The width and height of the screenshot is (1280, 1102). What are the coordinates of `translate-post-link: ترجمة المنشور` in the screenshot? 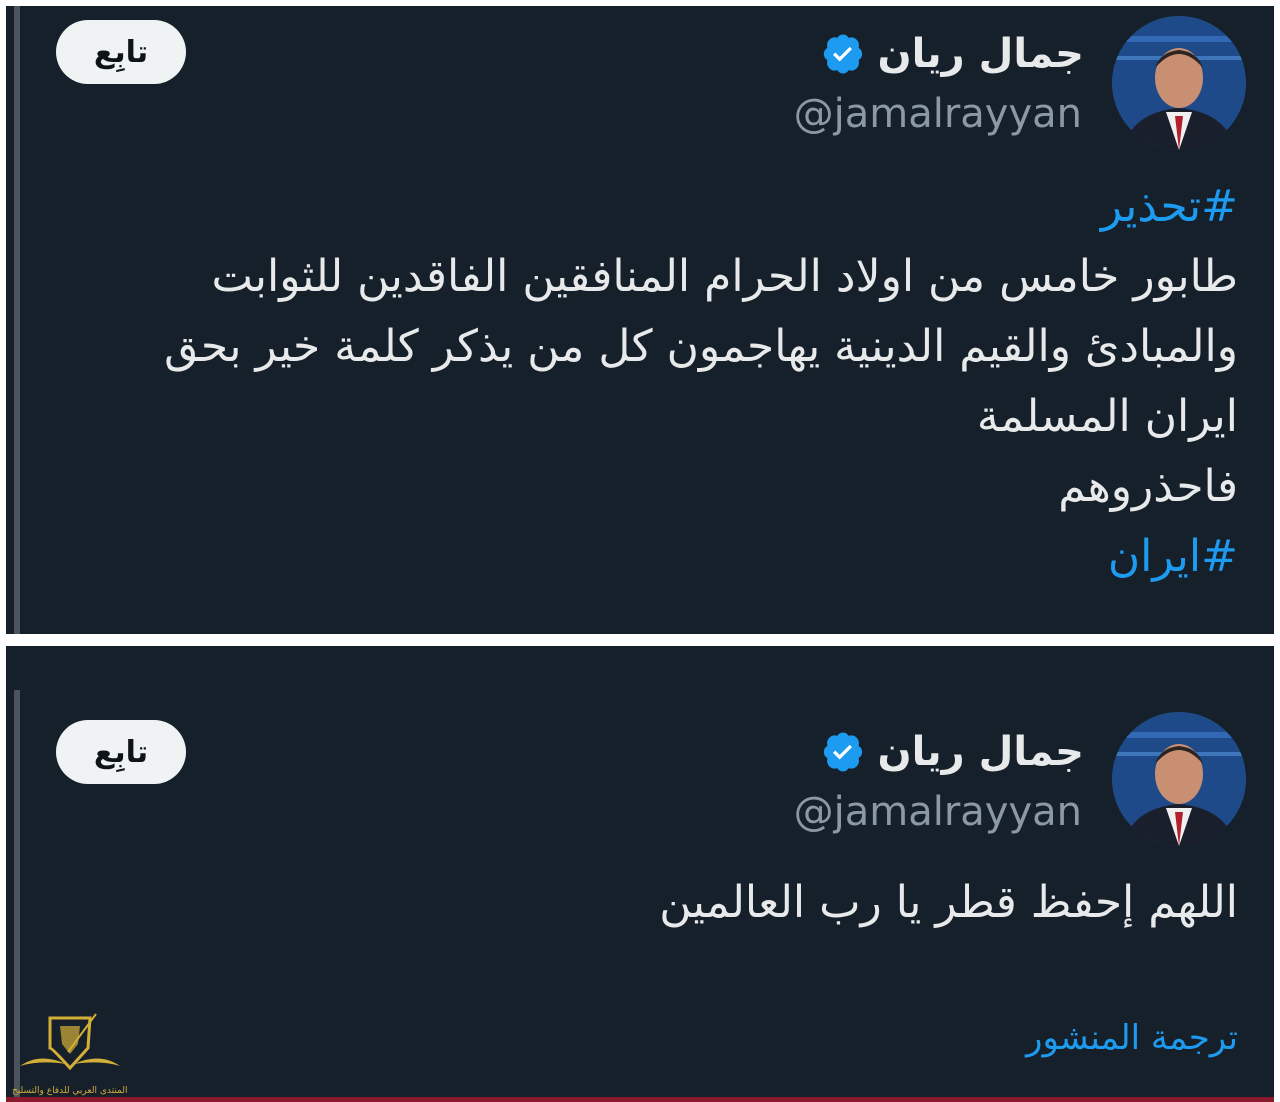 It's located at (1132, 1038).